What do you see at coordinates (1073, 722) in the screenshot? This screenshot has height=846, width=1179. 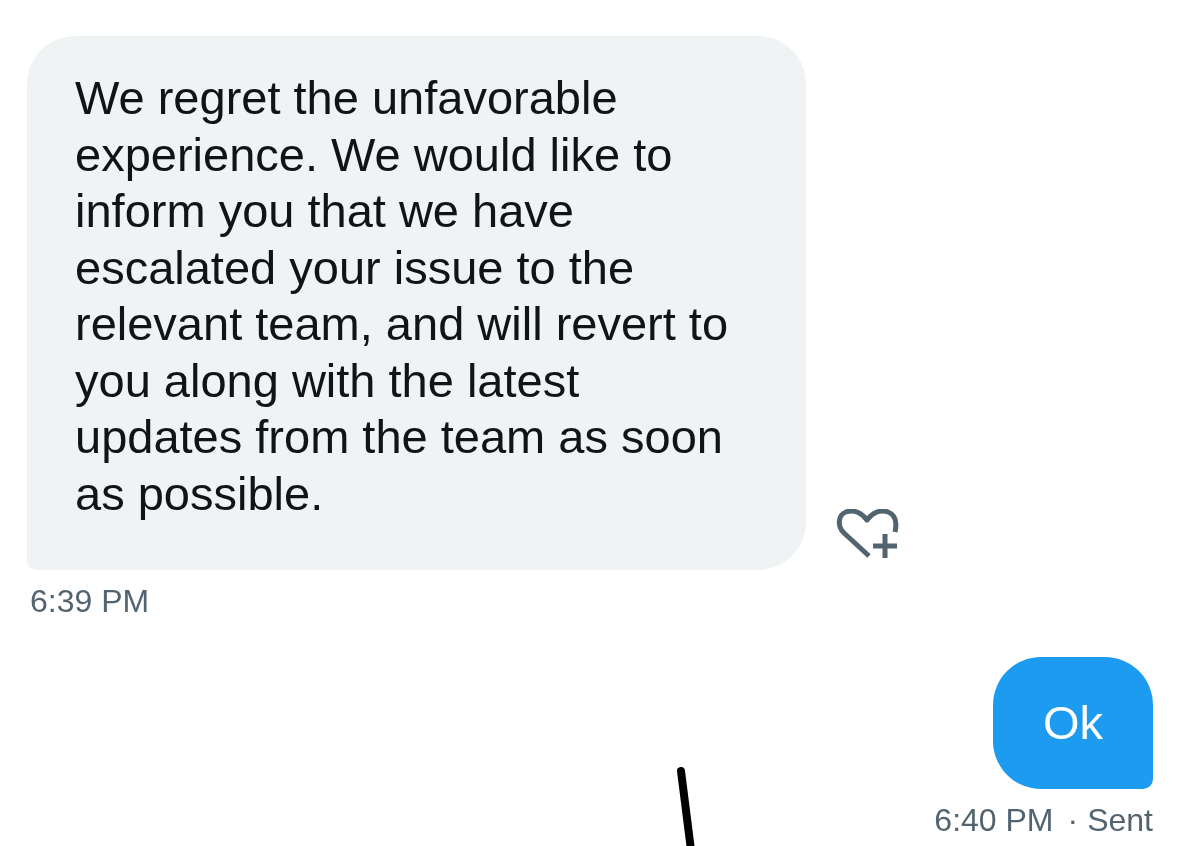 I see `message-text: Ok` at bounding box center [1073, 722].